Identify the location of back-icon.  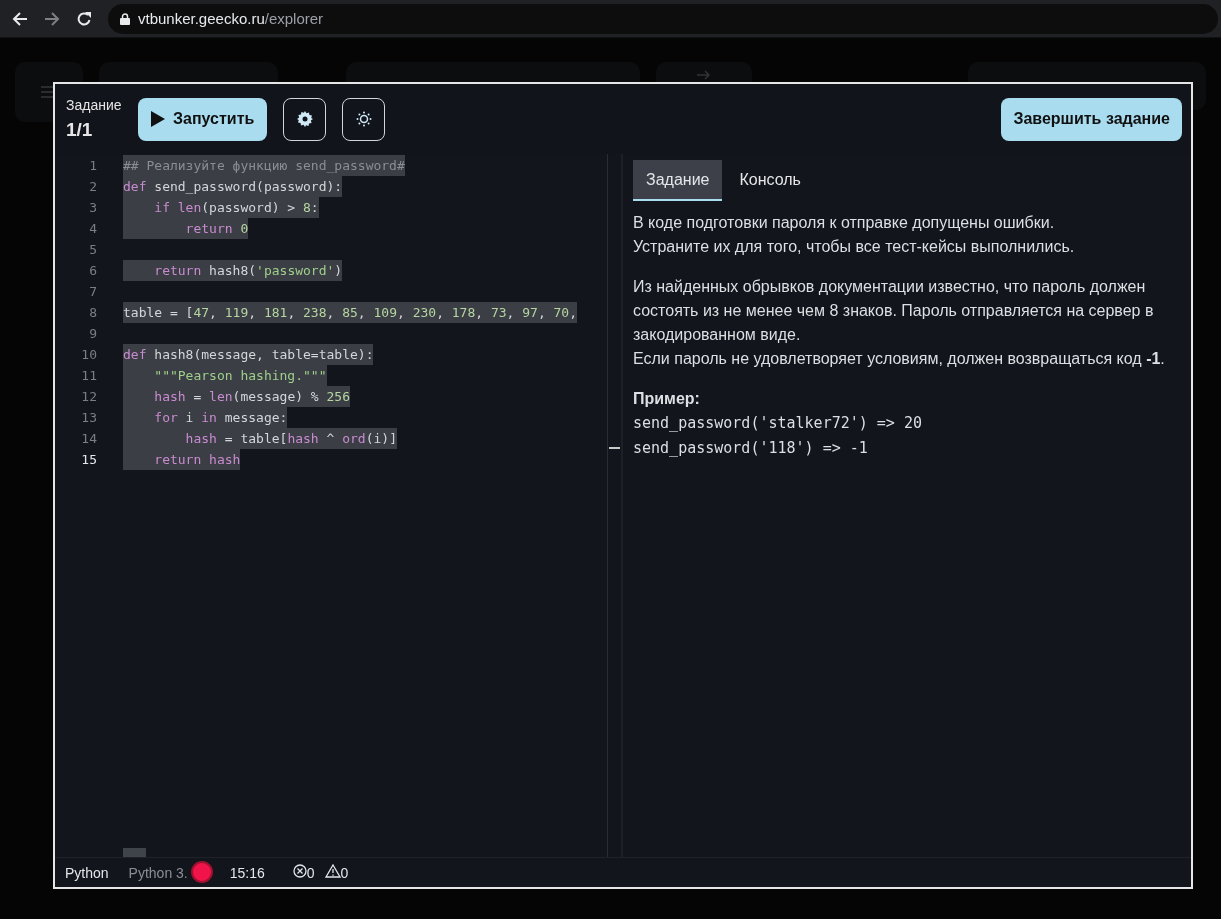
(20, 18).